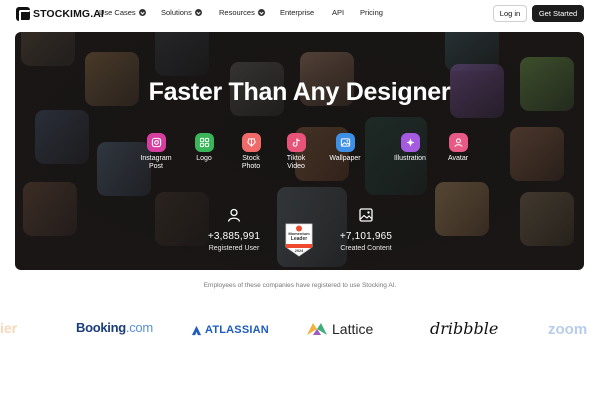 Image resolution: width=600 pixels, height=400 pixels. I want to click on stat-registered-users: +3,885,991 Registered User, so click(234, 230).